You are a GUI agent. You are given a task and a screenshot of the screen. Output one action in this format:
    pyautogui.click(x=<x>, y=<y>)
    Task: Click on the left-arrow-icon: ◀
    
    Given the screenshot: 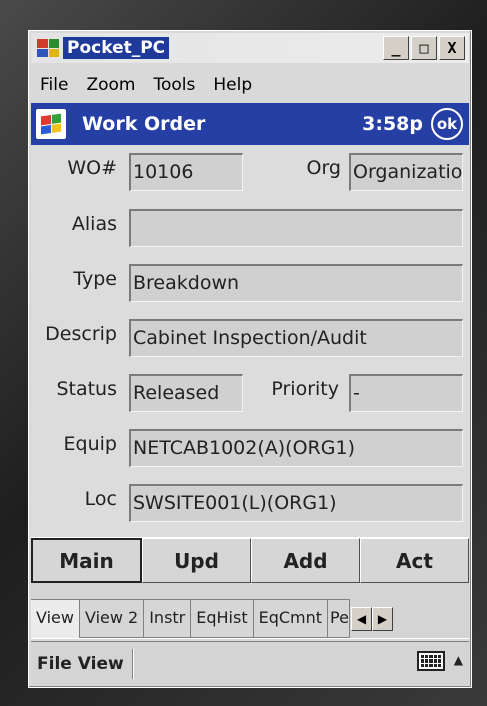 What is the action you would take?
    pyautogui.click(x=362, y=618)
    